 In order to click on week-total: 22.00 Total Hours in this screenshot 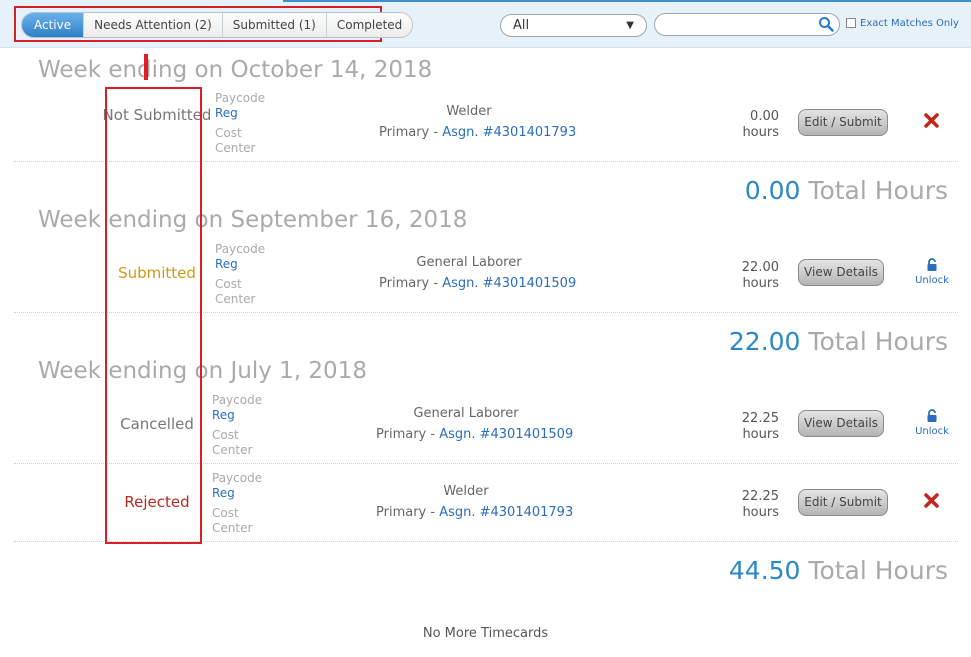, I will do `click(838, 341)`.